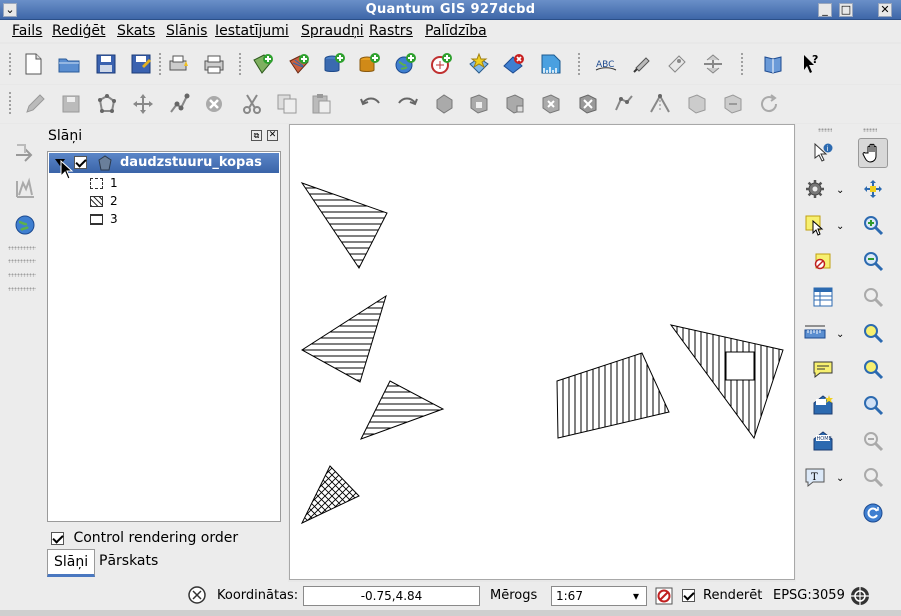 Image resolution: width=901 pixels, height=616 pixels. Describe the element at coordinates (873, 333) in the screenshot. I see `zoom-to-layer-icon` at that location.